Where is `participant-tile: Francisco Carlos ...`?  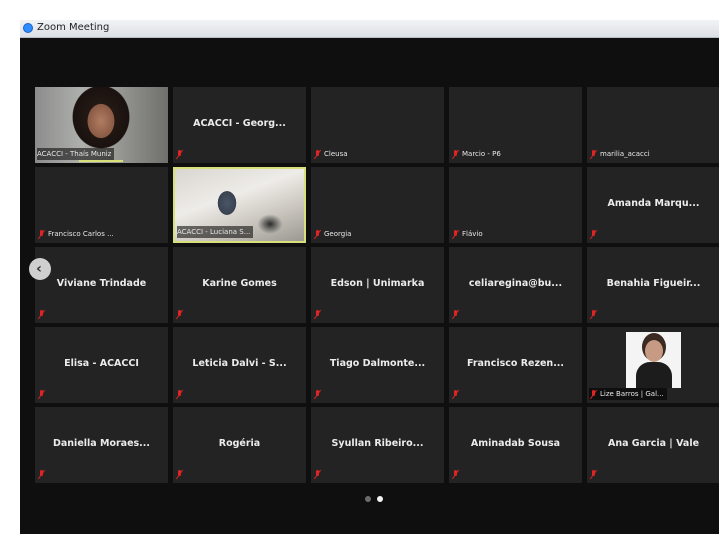
participant-tile: Francisco Carlos ... is located at coordinates (101, 205).